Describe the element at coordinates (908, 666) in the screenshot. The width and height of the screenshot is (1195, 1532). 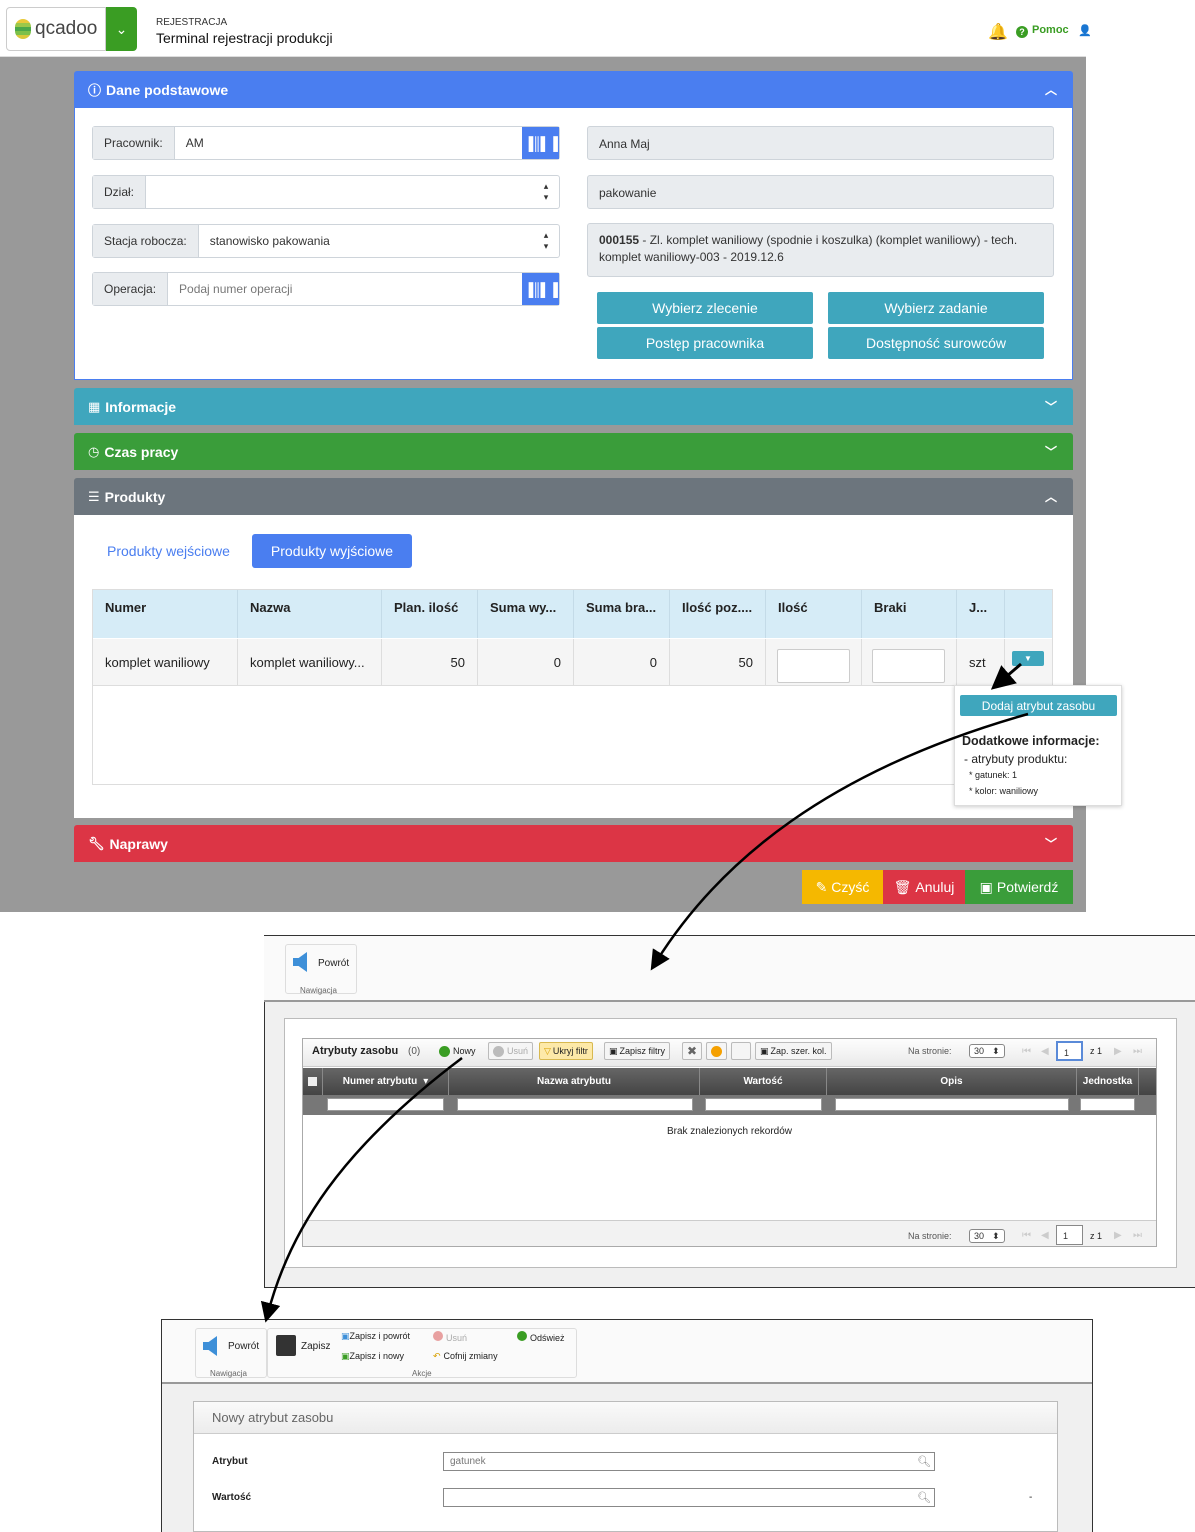
I see `waste-input` at that location.